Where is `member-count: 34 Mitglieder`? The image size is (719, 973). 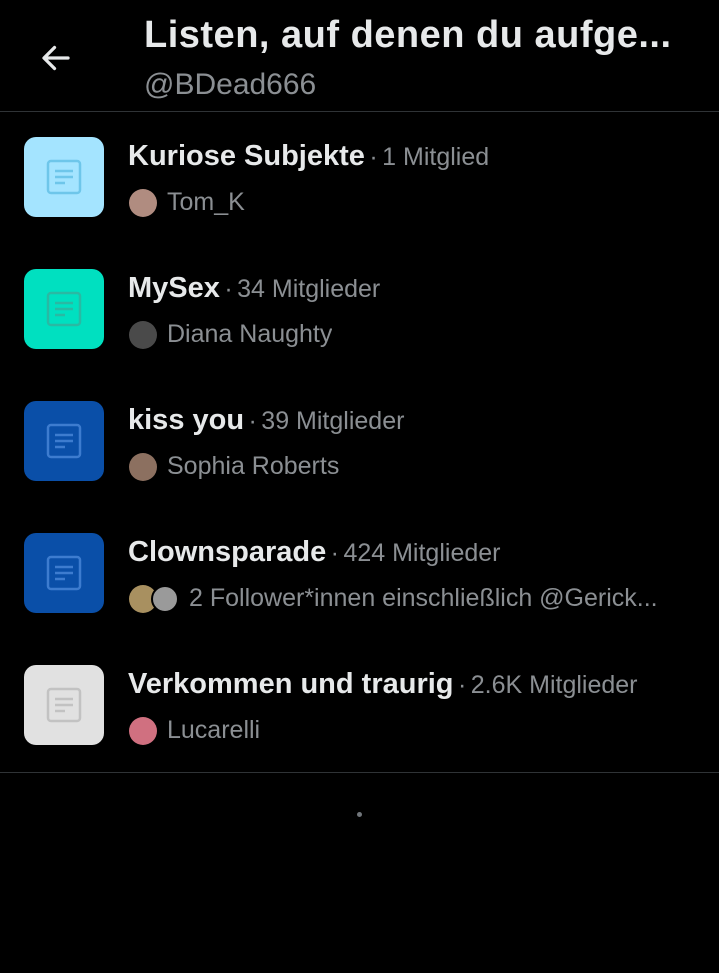
member-count: 34 Mitglieder is located at coordinates (309, 289).